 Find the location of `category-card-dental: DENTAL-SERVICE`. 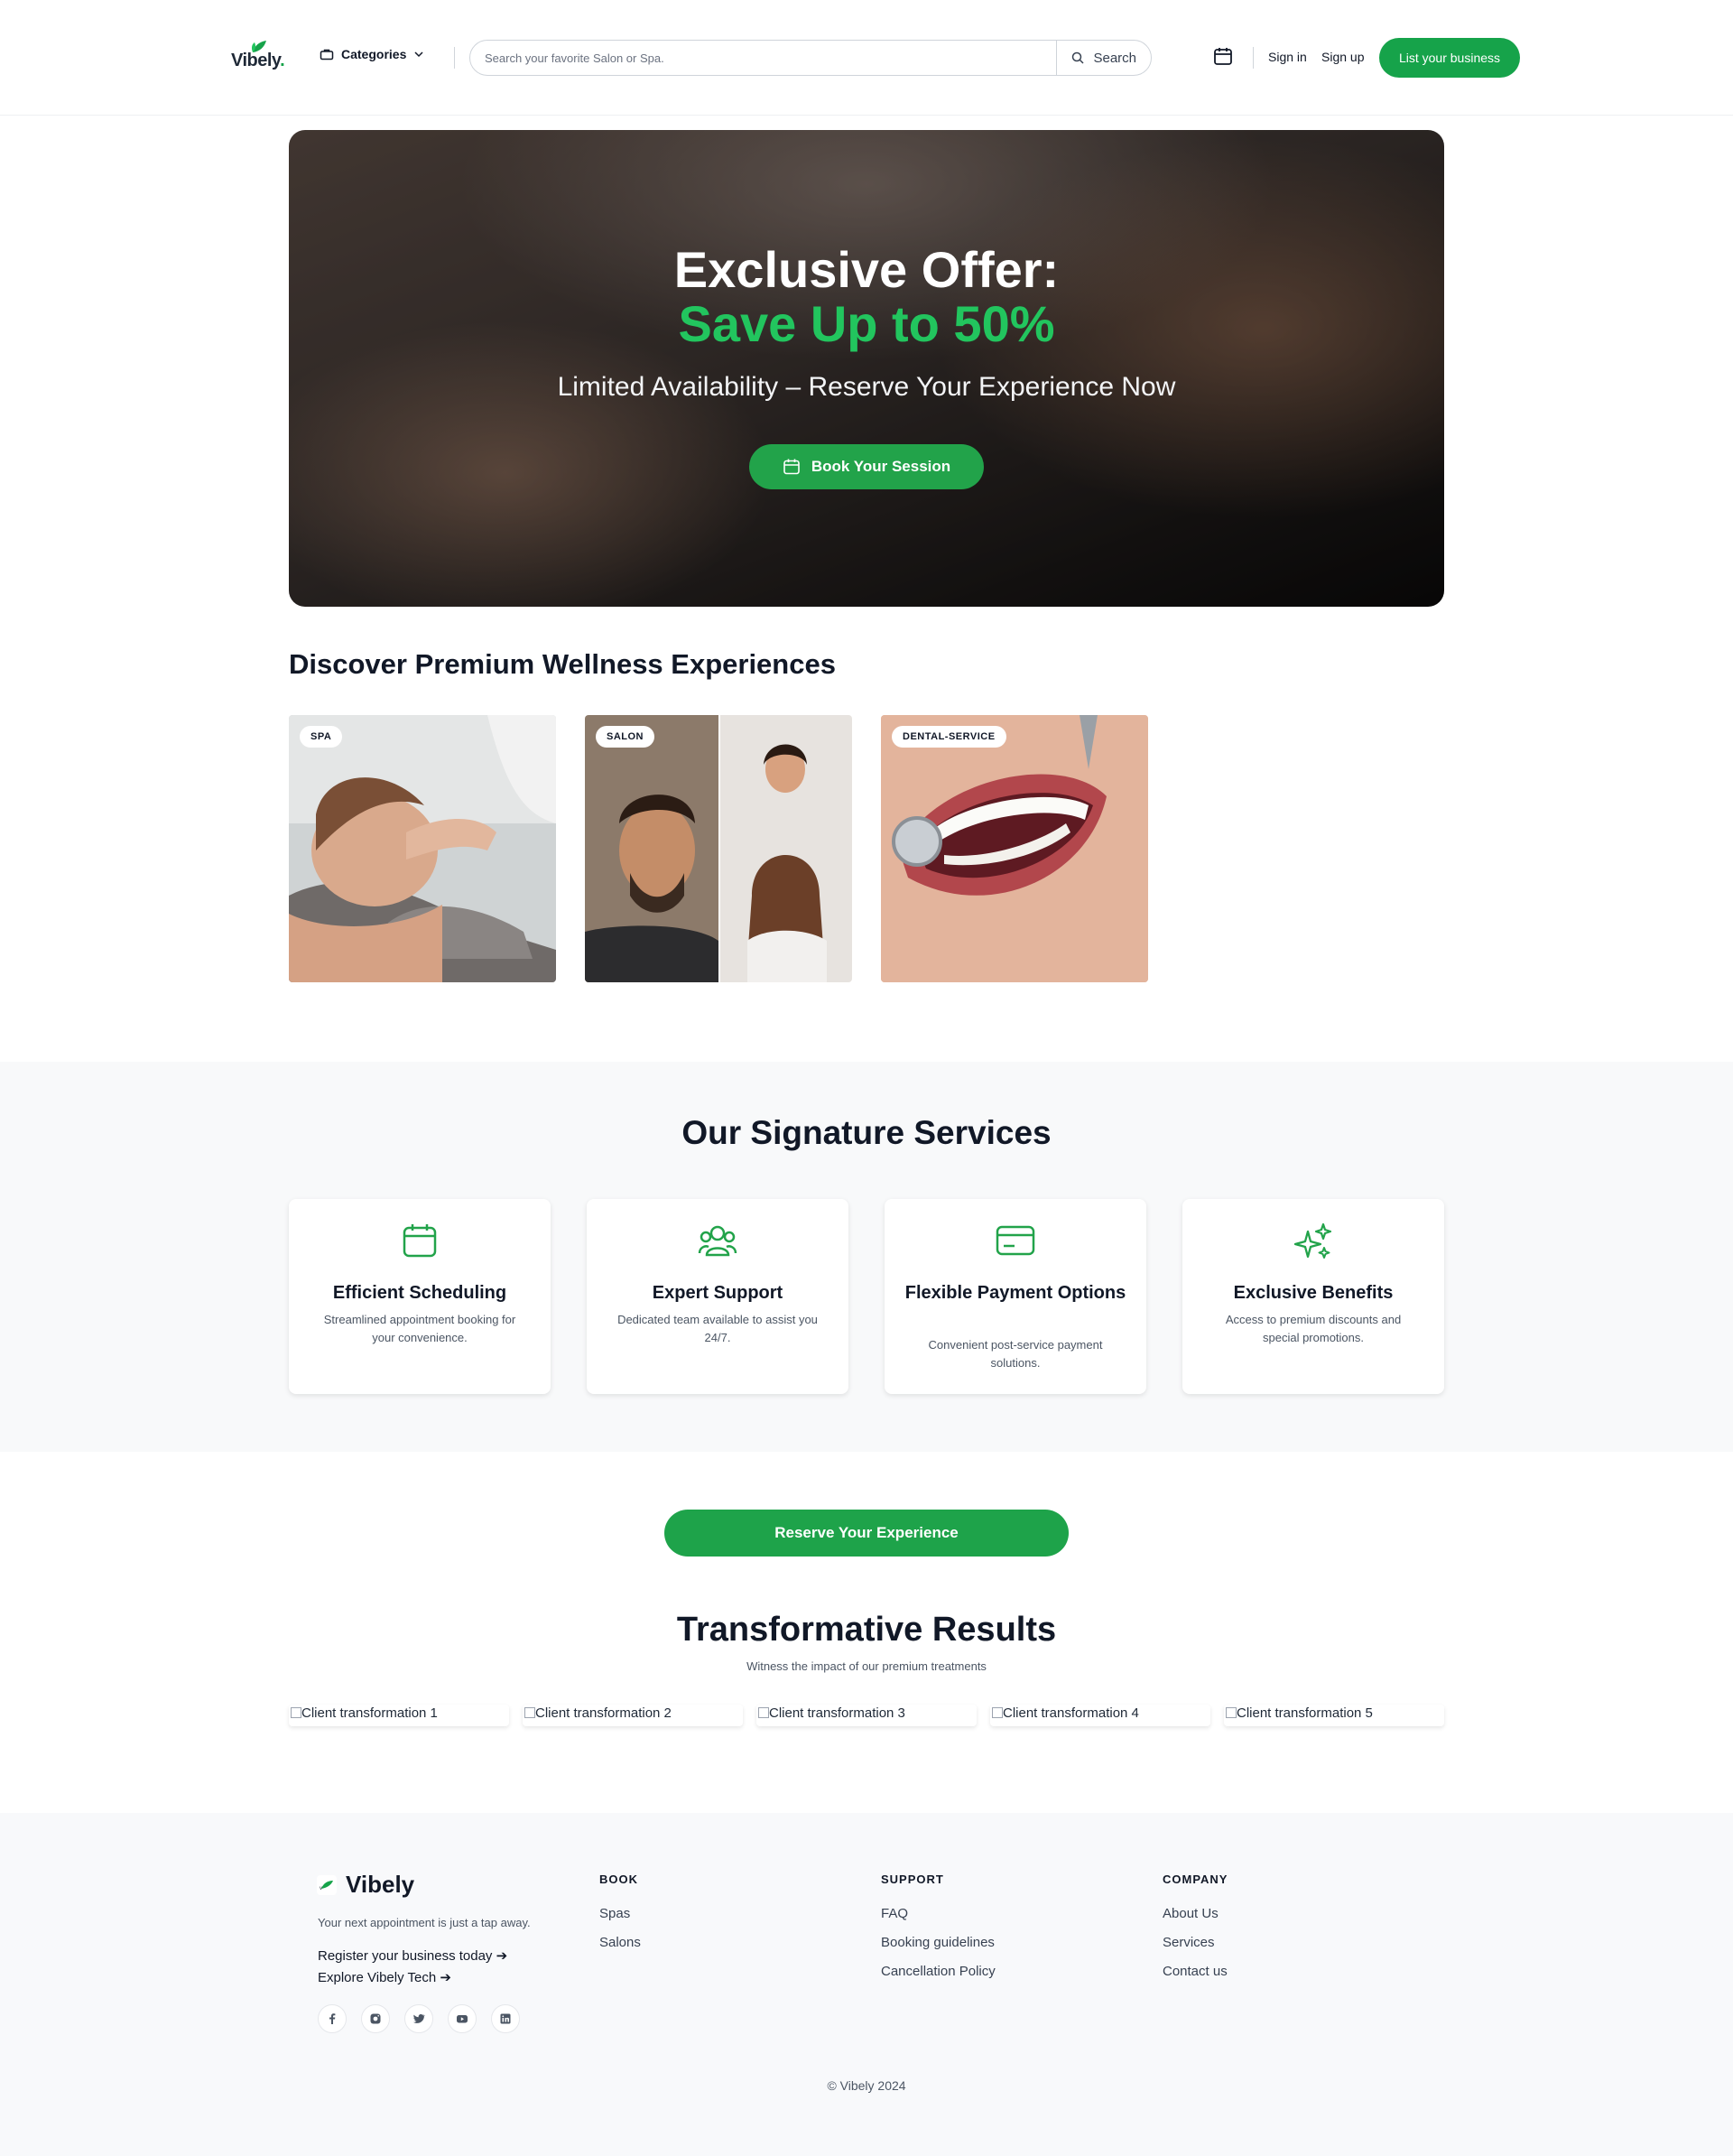

category-card-dental: DENTAL-SERVICE is located at coordinates (1014, 848).